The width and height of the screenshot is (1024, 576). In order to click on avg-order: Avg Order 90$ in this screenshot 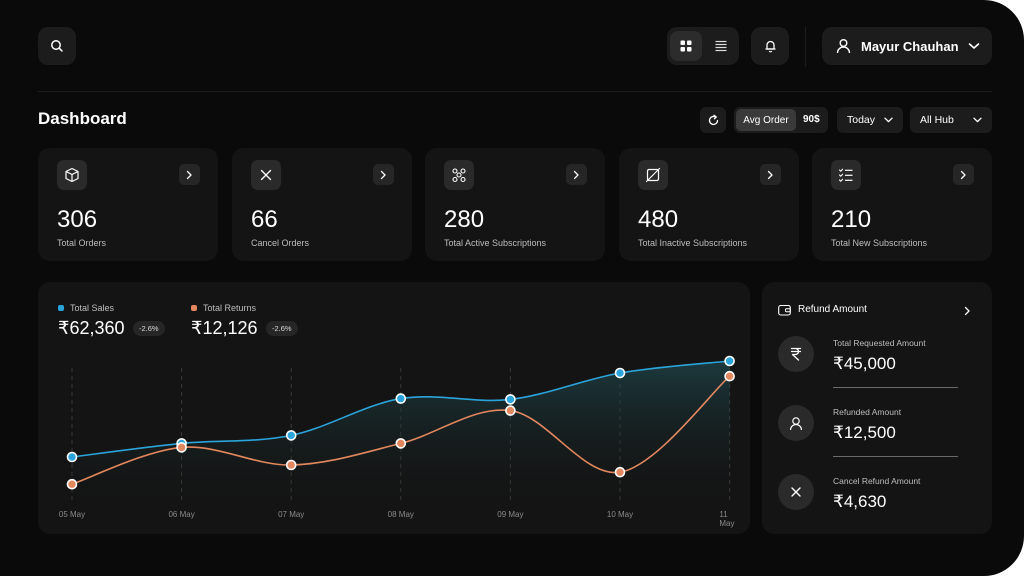, I will do `click(781, 120)`.